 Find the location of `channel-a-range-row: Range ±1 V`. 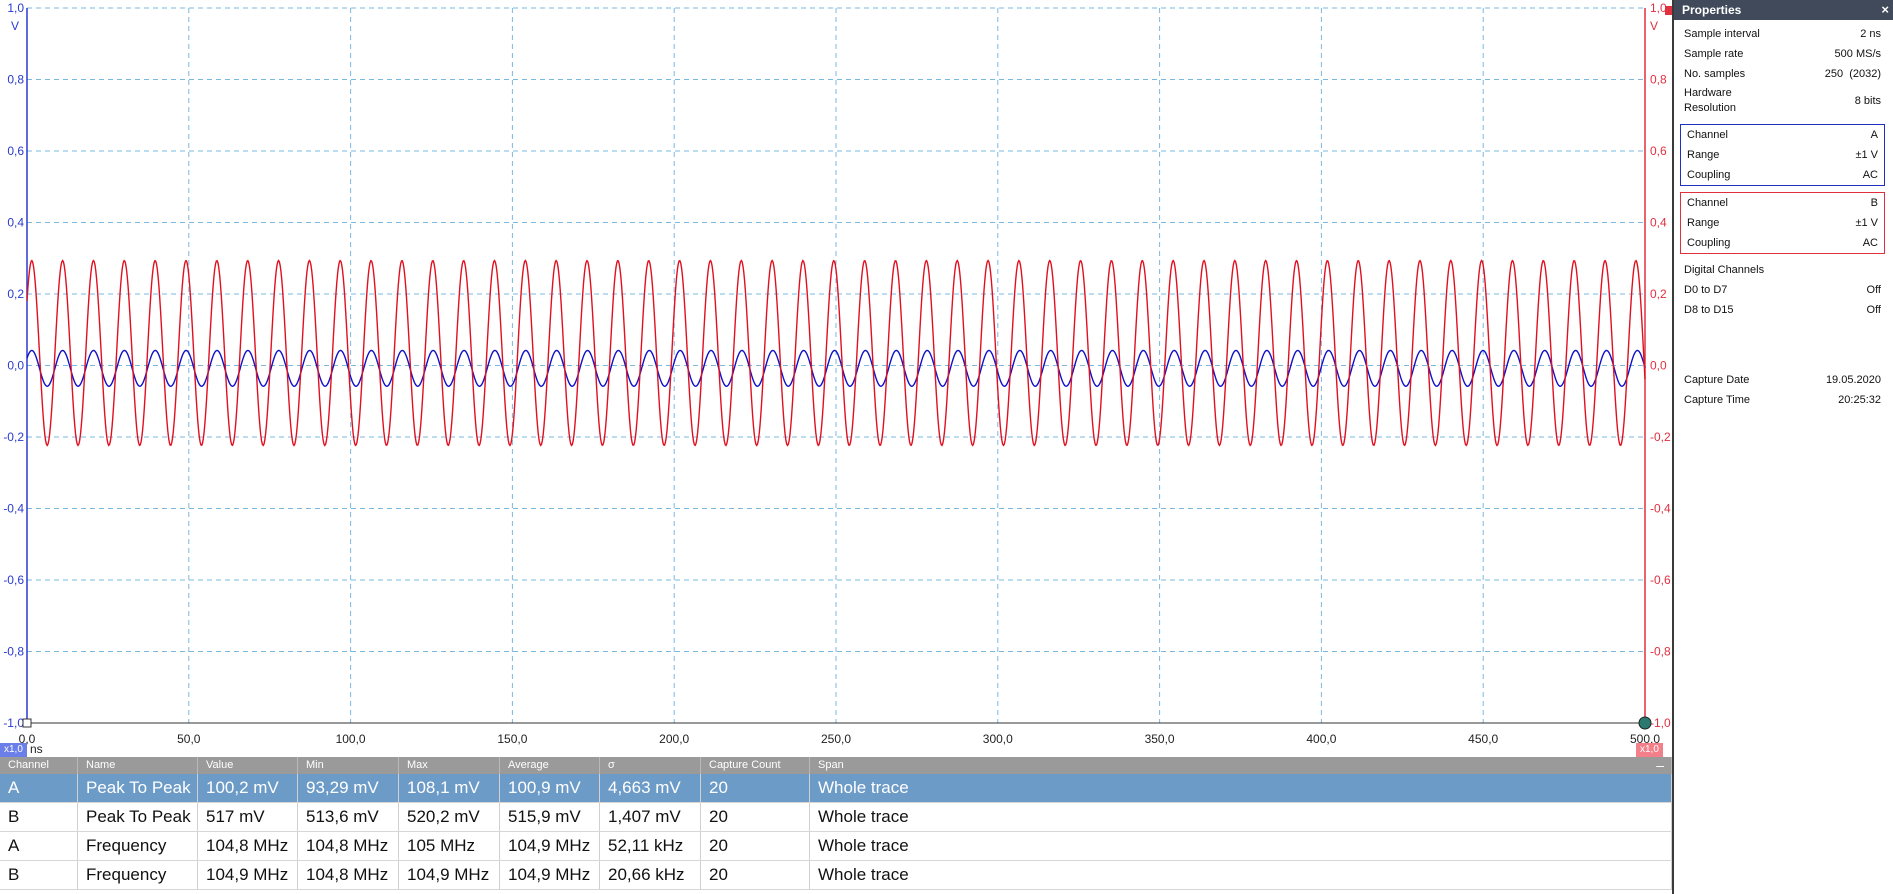

channel-a-range-row: Range ±1 V is located at coordinates (1782, 155).